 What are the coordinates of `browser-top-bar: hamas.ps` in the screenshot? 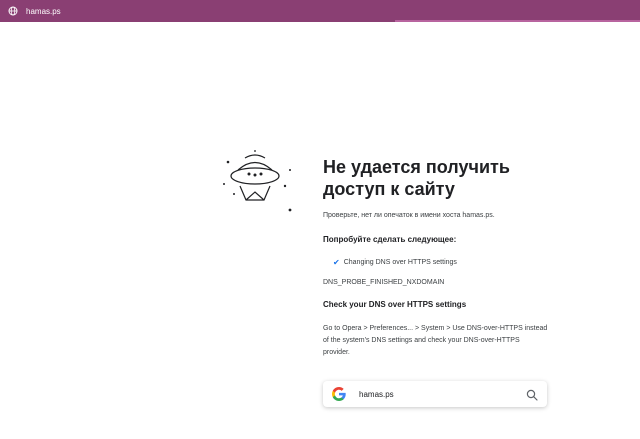 It's located at (320, 11).